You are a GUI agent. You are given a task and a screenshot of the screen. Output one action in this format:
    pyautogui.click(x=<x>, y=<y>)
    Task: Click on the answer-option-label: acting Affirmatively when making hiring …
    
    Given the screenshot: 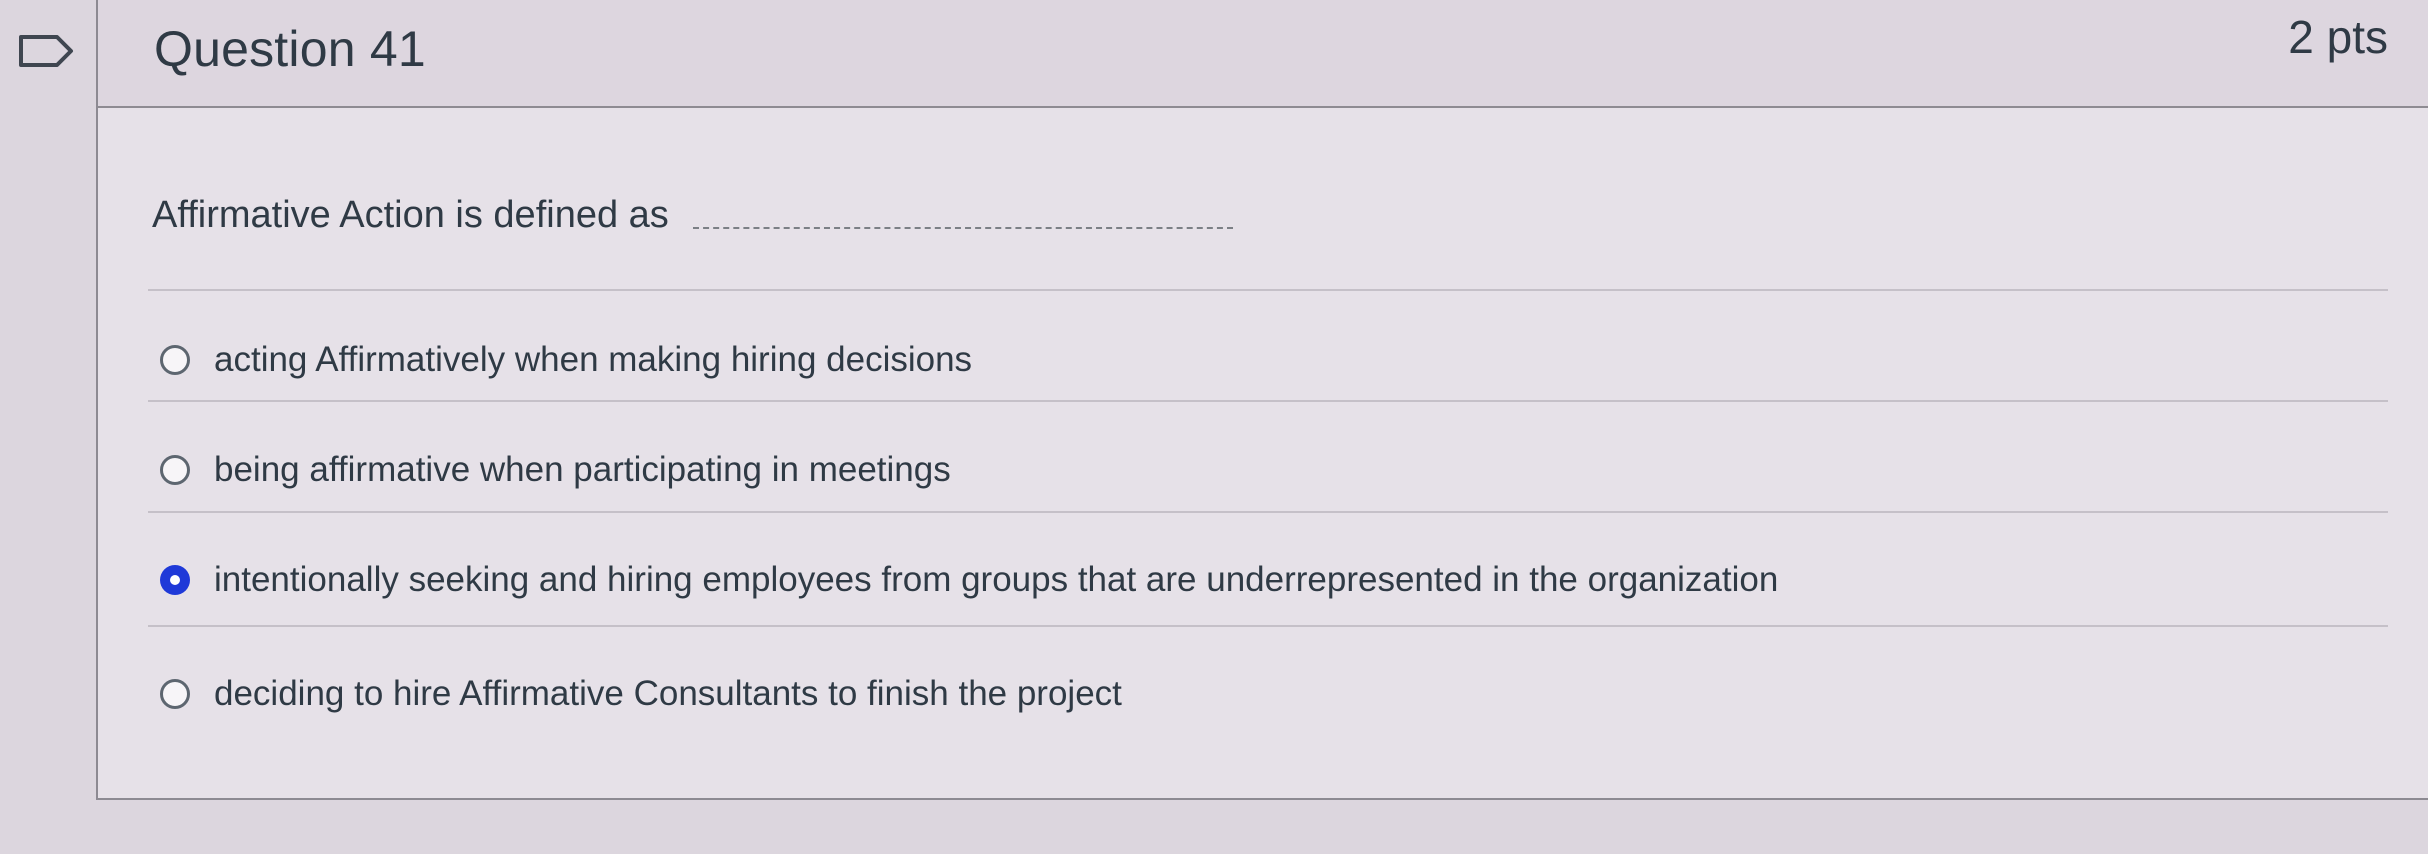 What is the action you would take?
    pyautogui.click(x=593, y=359)
    